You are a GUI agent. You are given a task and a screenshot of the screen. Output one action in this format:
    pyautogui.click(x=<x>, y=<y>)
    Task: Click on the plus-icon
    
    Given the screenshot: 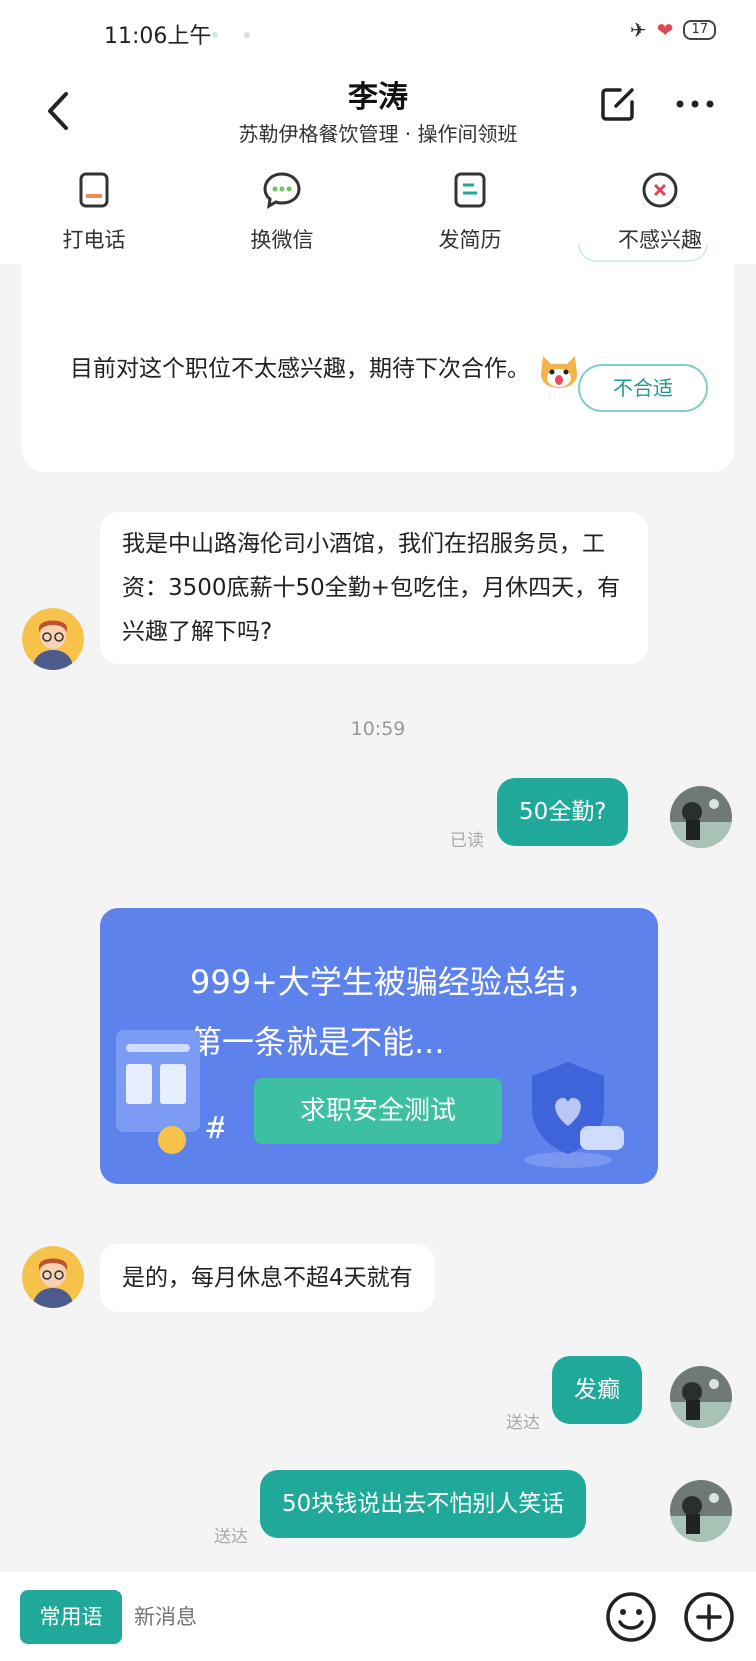 What is the action you would take?
    pyautogui.click(x=709, y=1617)
    